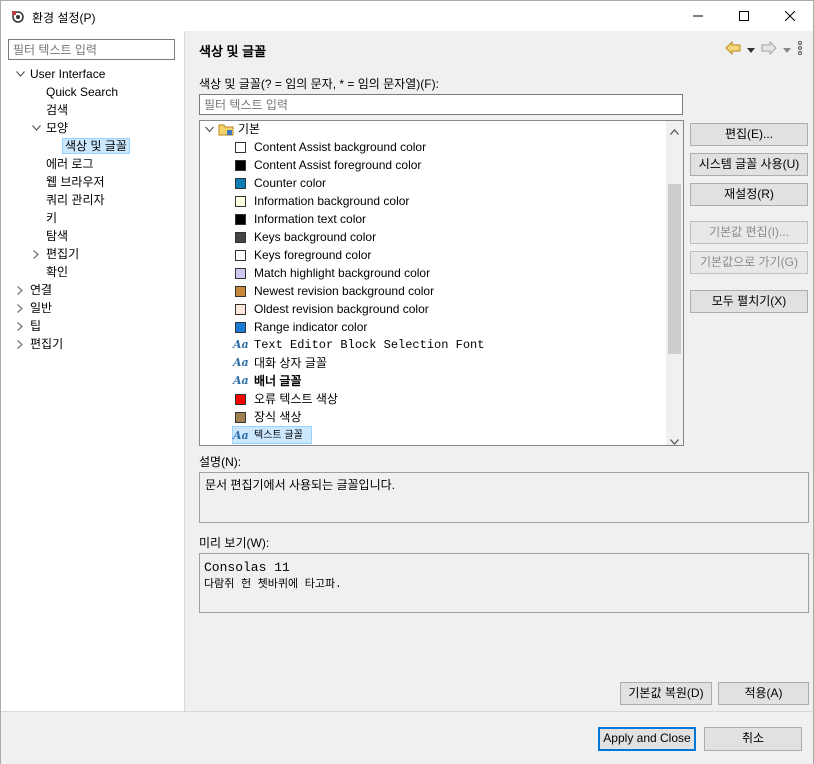  What do you see at coordinates (698, 16) in the screenshot?
I see `minimize-button` at bounding box center [698, 16].